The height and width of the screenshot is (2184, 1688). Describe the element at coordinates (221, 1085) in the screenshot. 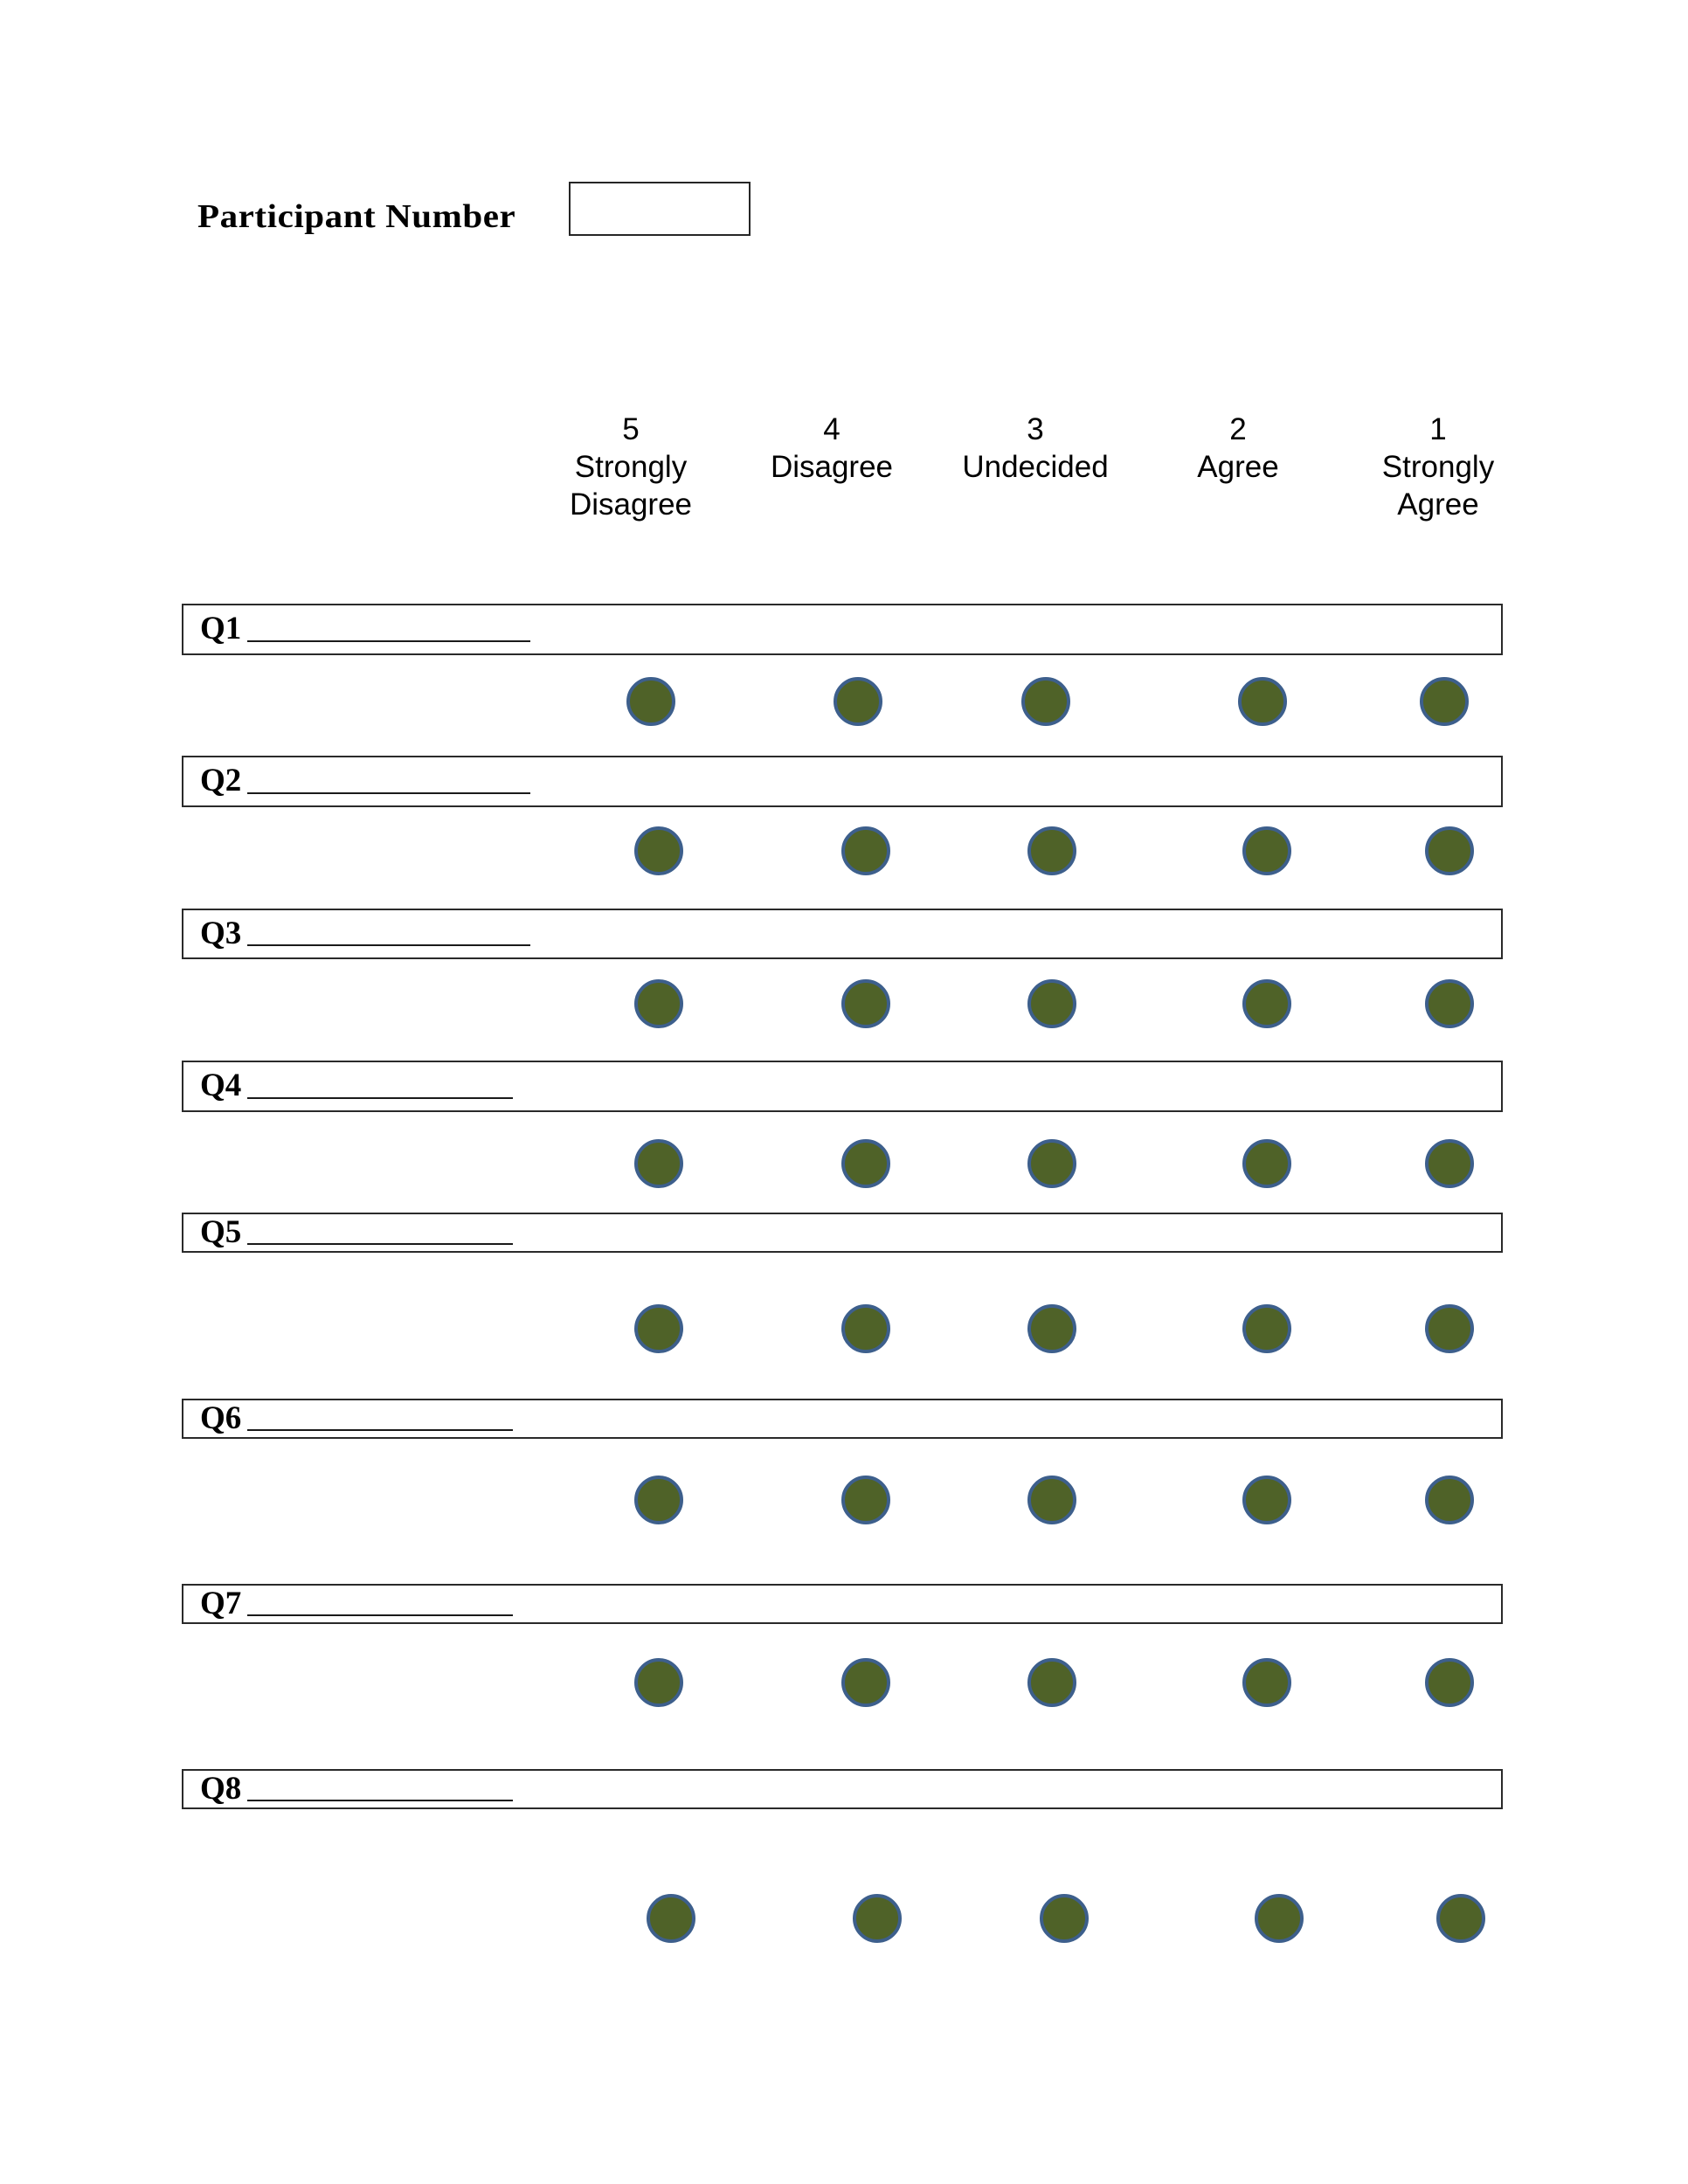

I see `question-label: Q4` at that location.